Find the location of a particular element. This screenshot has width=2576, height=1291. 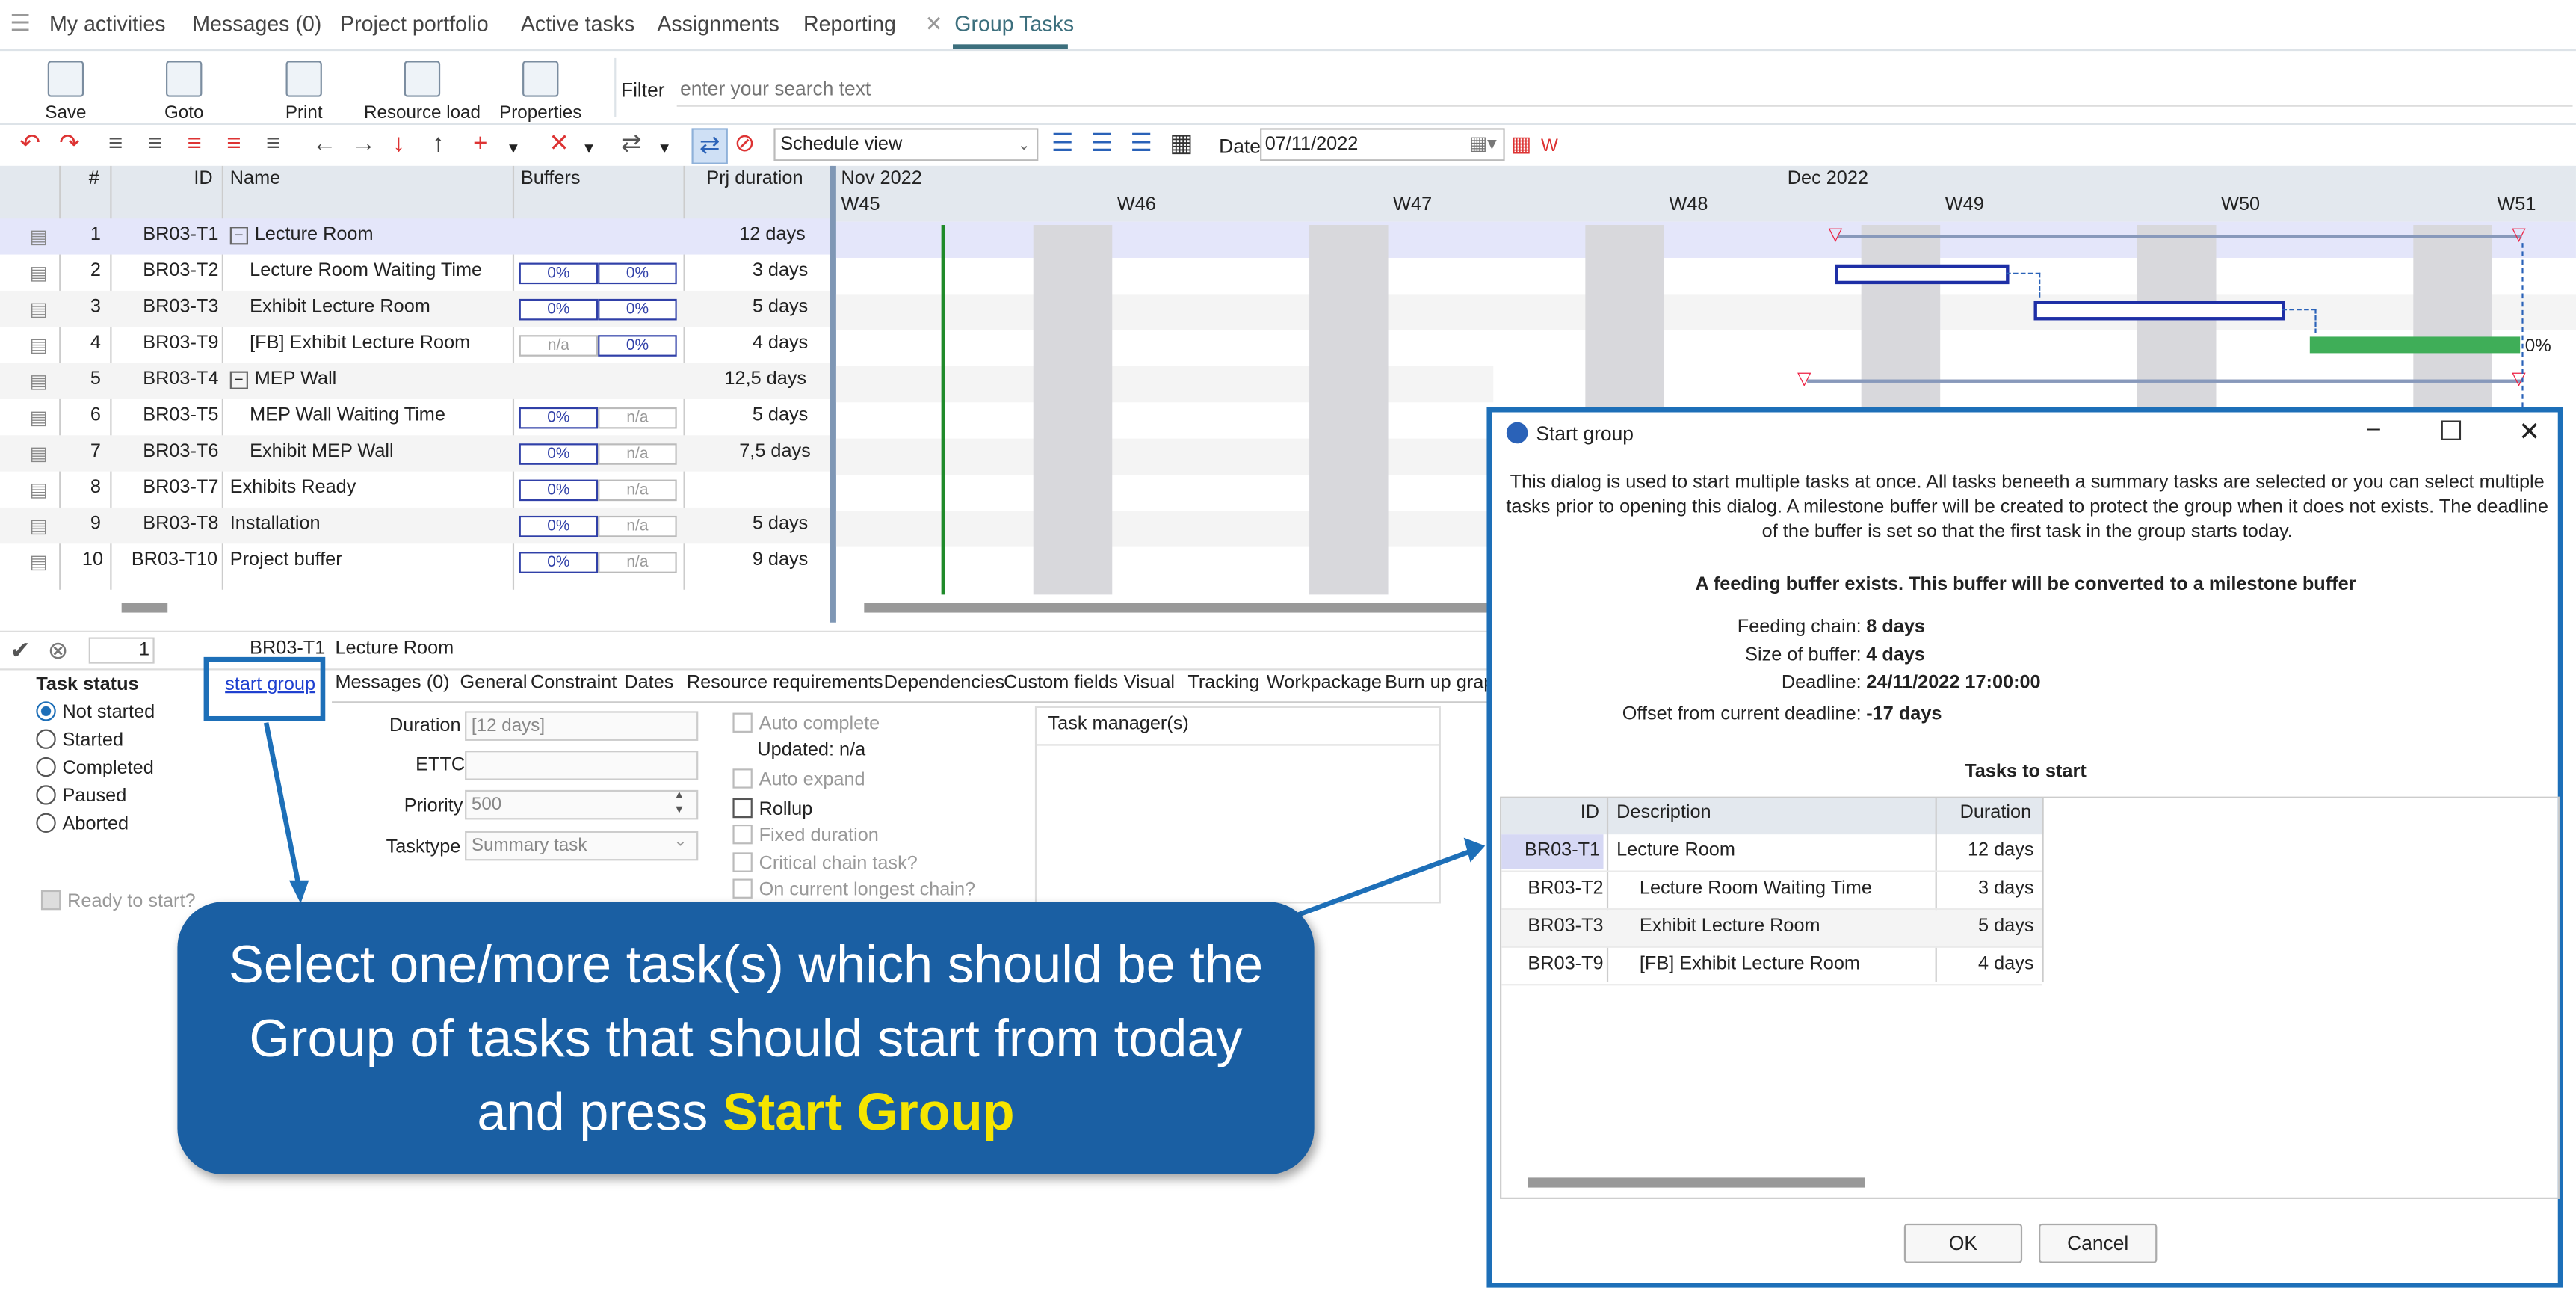

tasks-table-header: ID Description Duration is located at coordinates (1773, 890).